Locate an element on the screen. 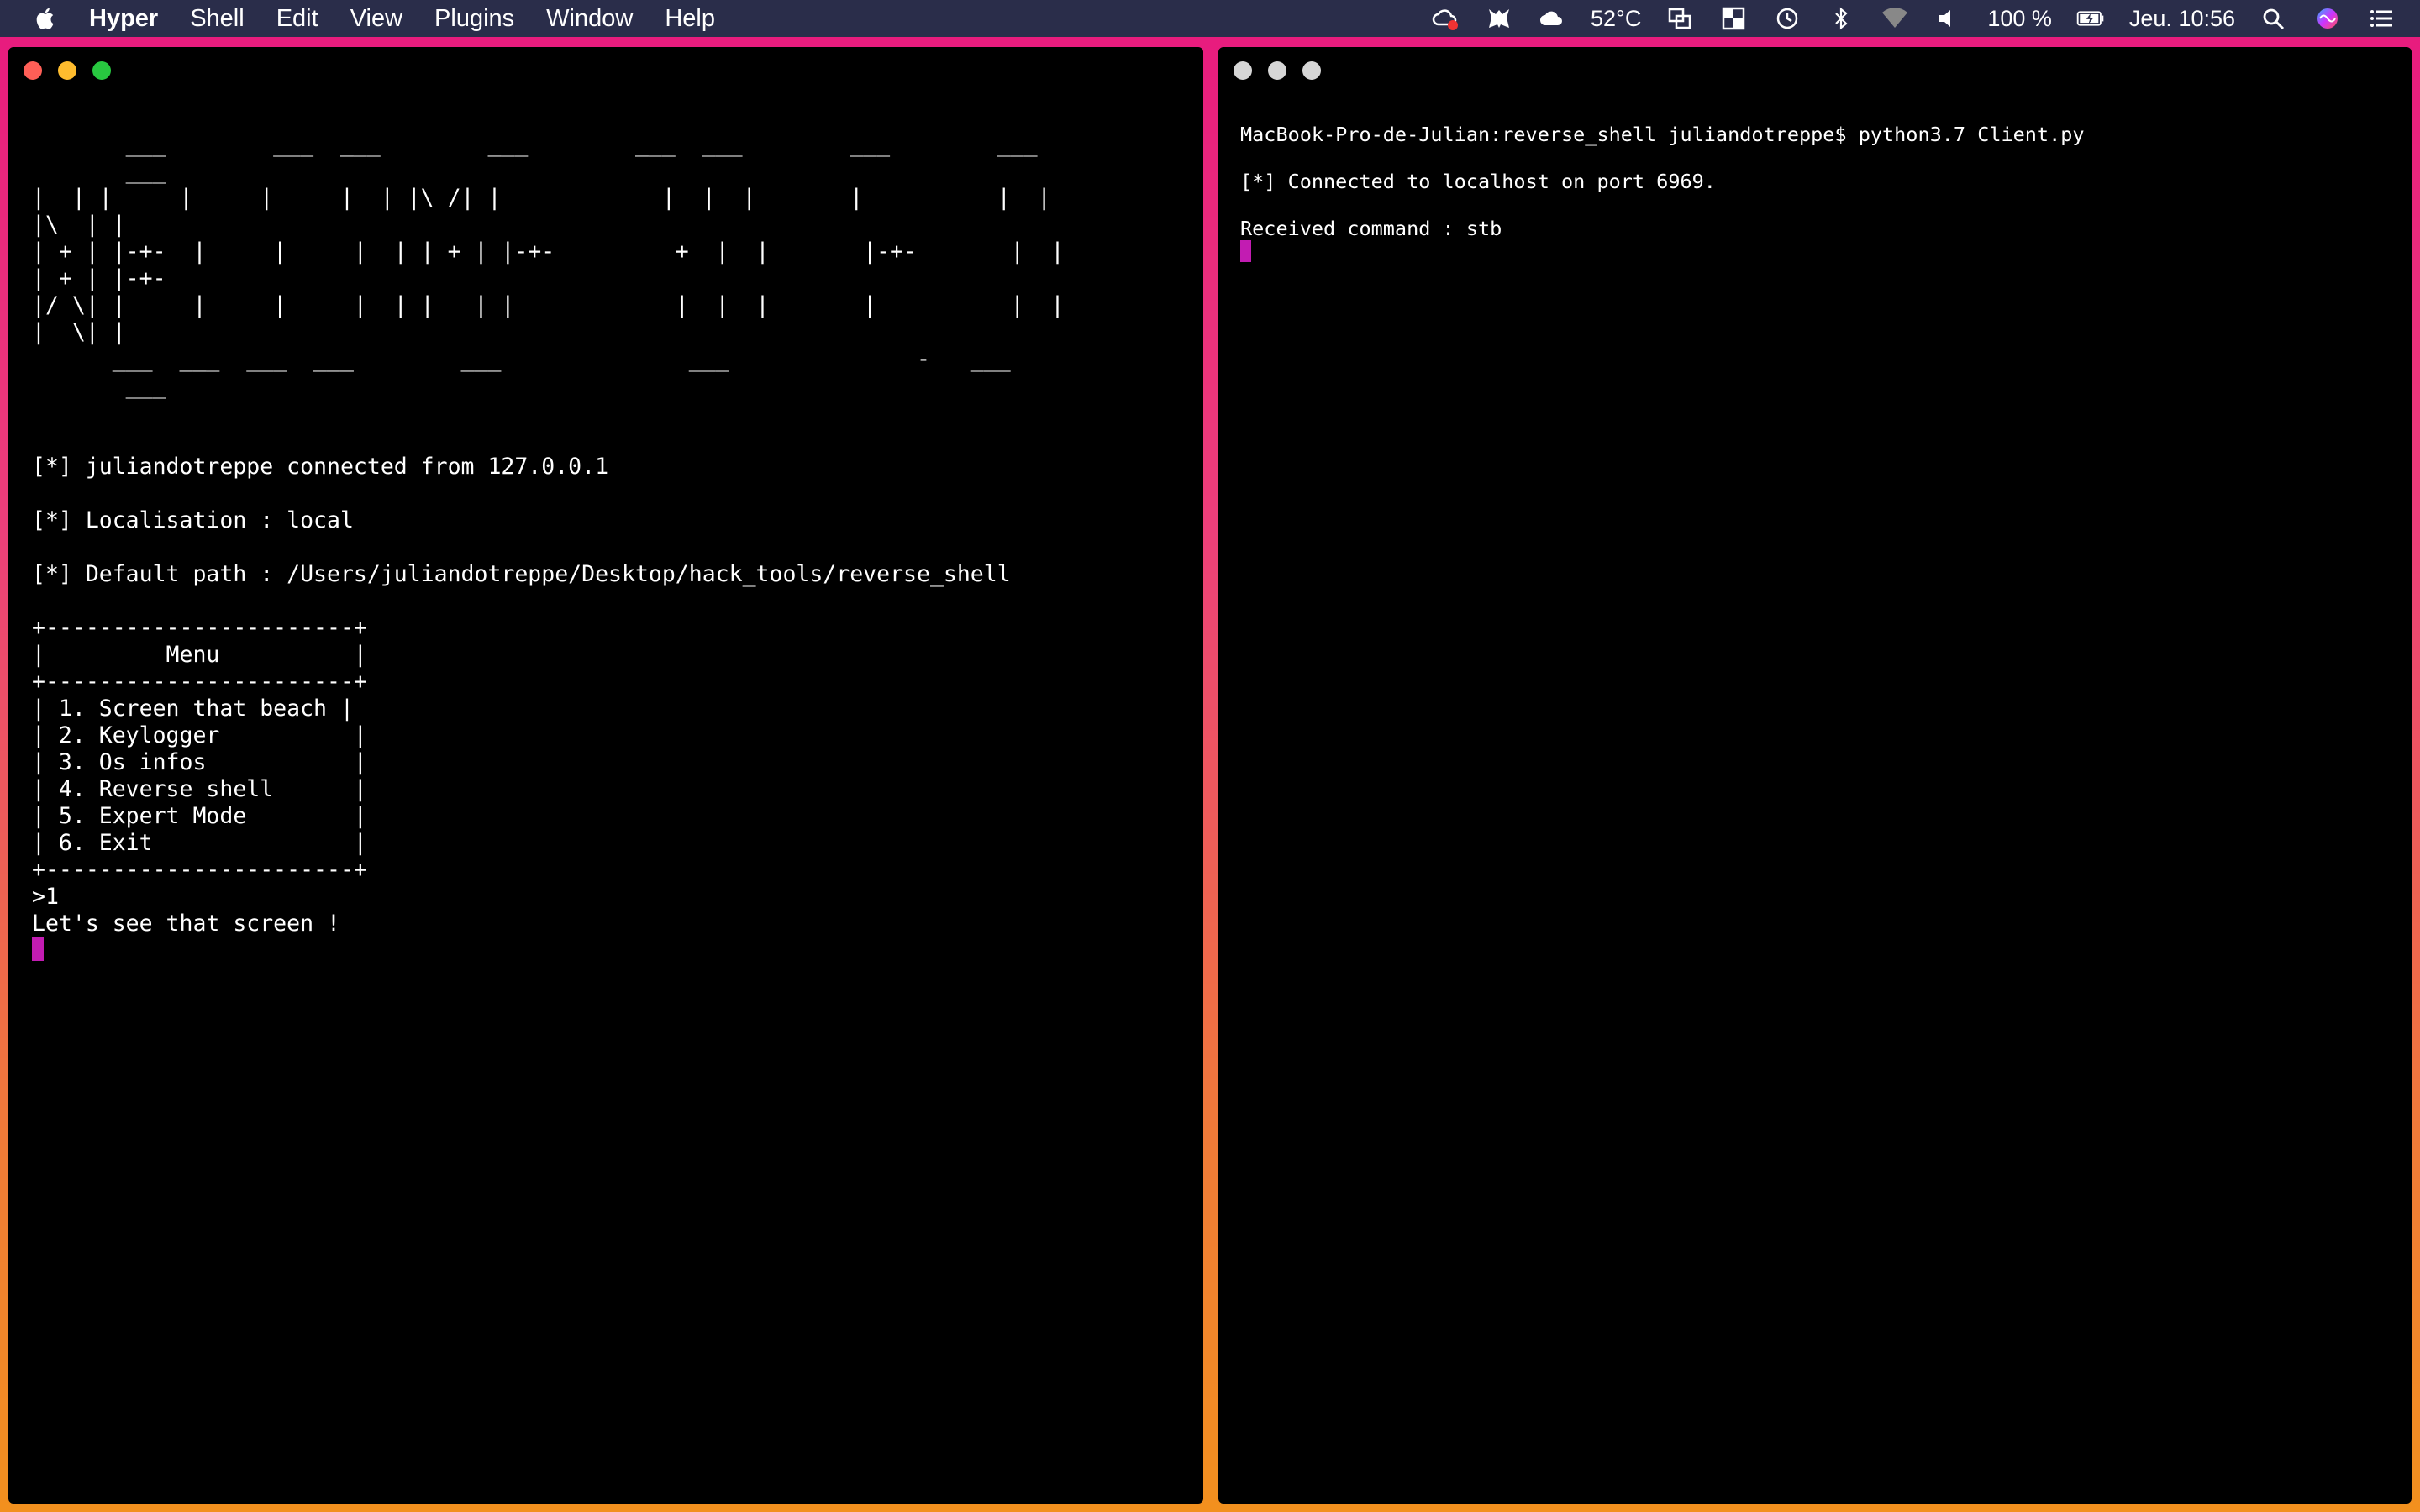 This screenshot has width=2420, height=1512. connection-status: [*] Connected to localhost on port 6969. is located at coordinates (1478, 181).